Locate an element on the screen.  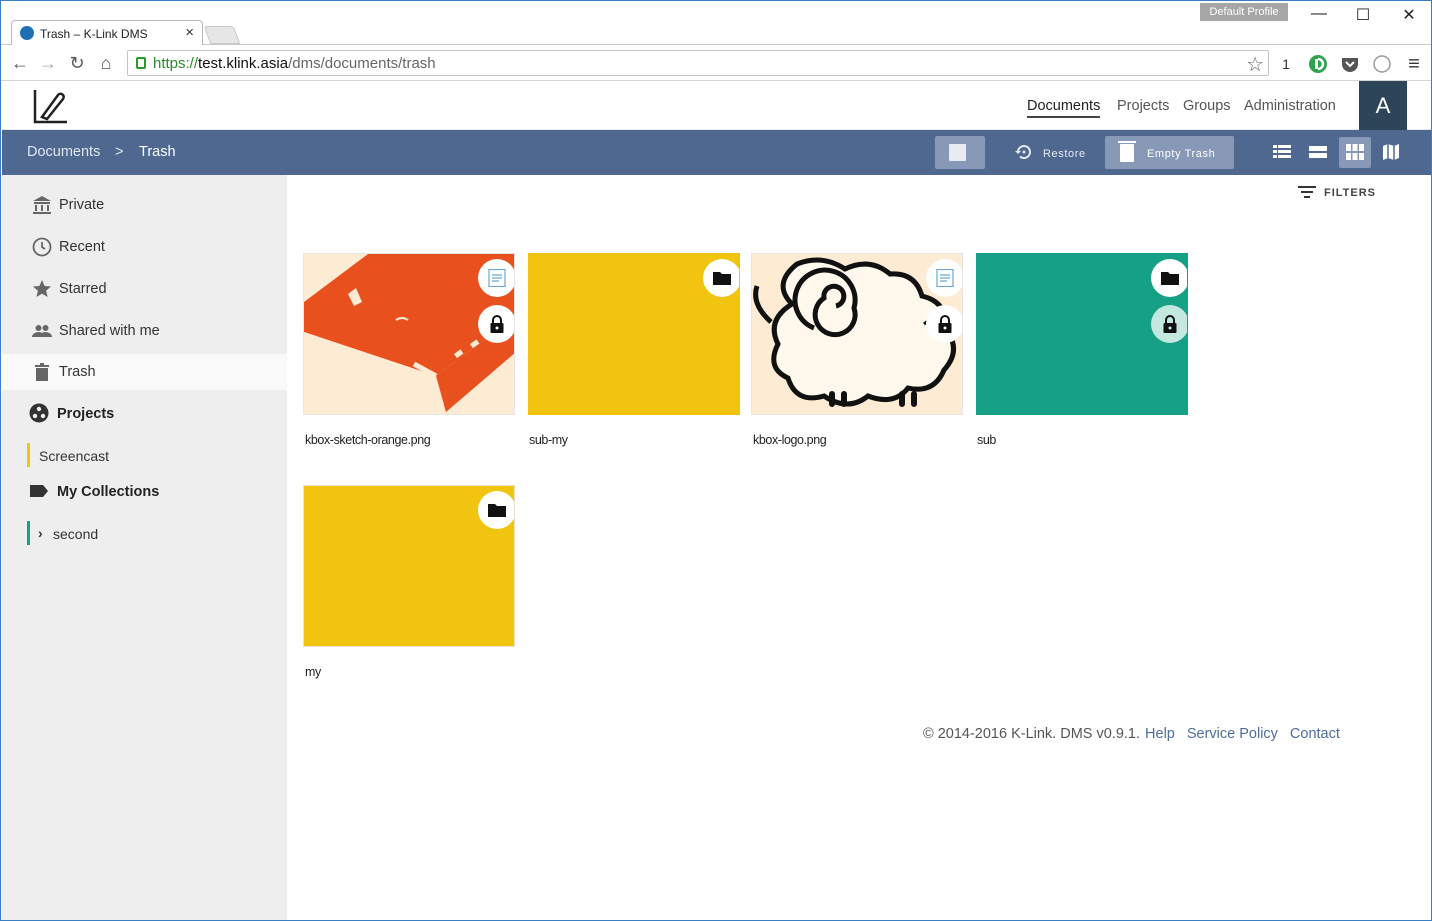
collections-heading: My Collections is located at coordinates (144, 492).